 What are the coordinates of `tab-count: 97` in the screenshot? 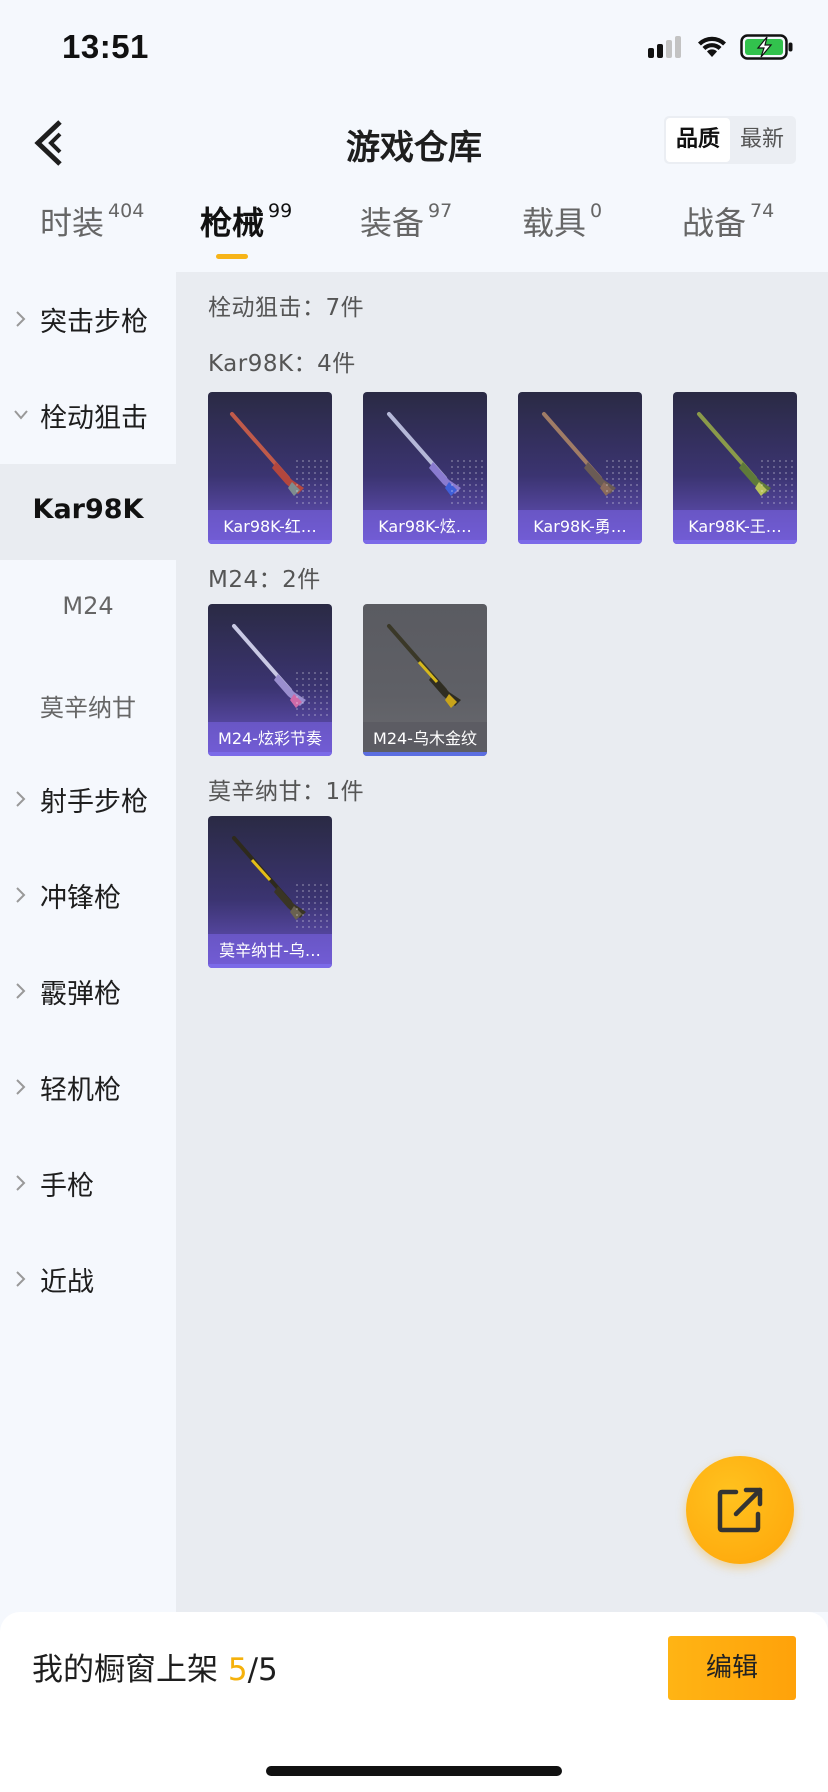 It's located at (440, 211).